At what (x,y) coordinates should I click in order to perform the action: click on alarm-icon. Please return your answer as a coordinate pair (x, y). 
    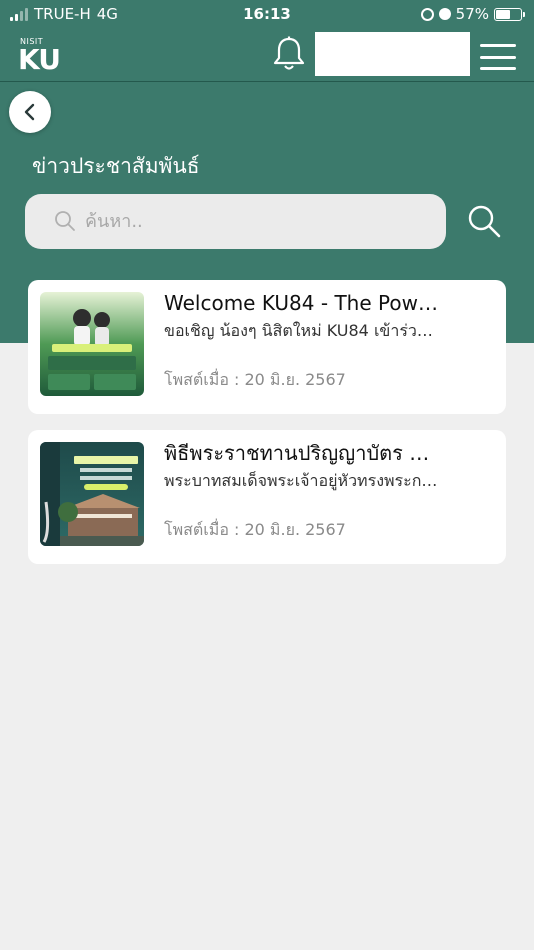
    Looking at the image, I should click on (444, 14).